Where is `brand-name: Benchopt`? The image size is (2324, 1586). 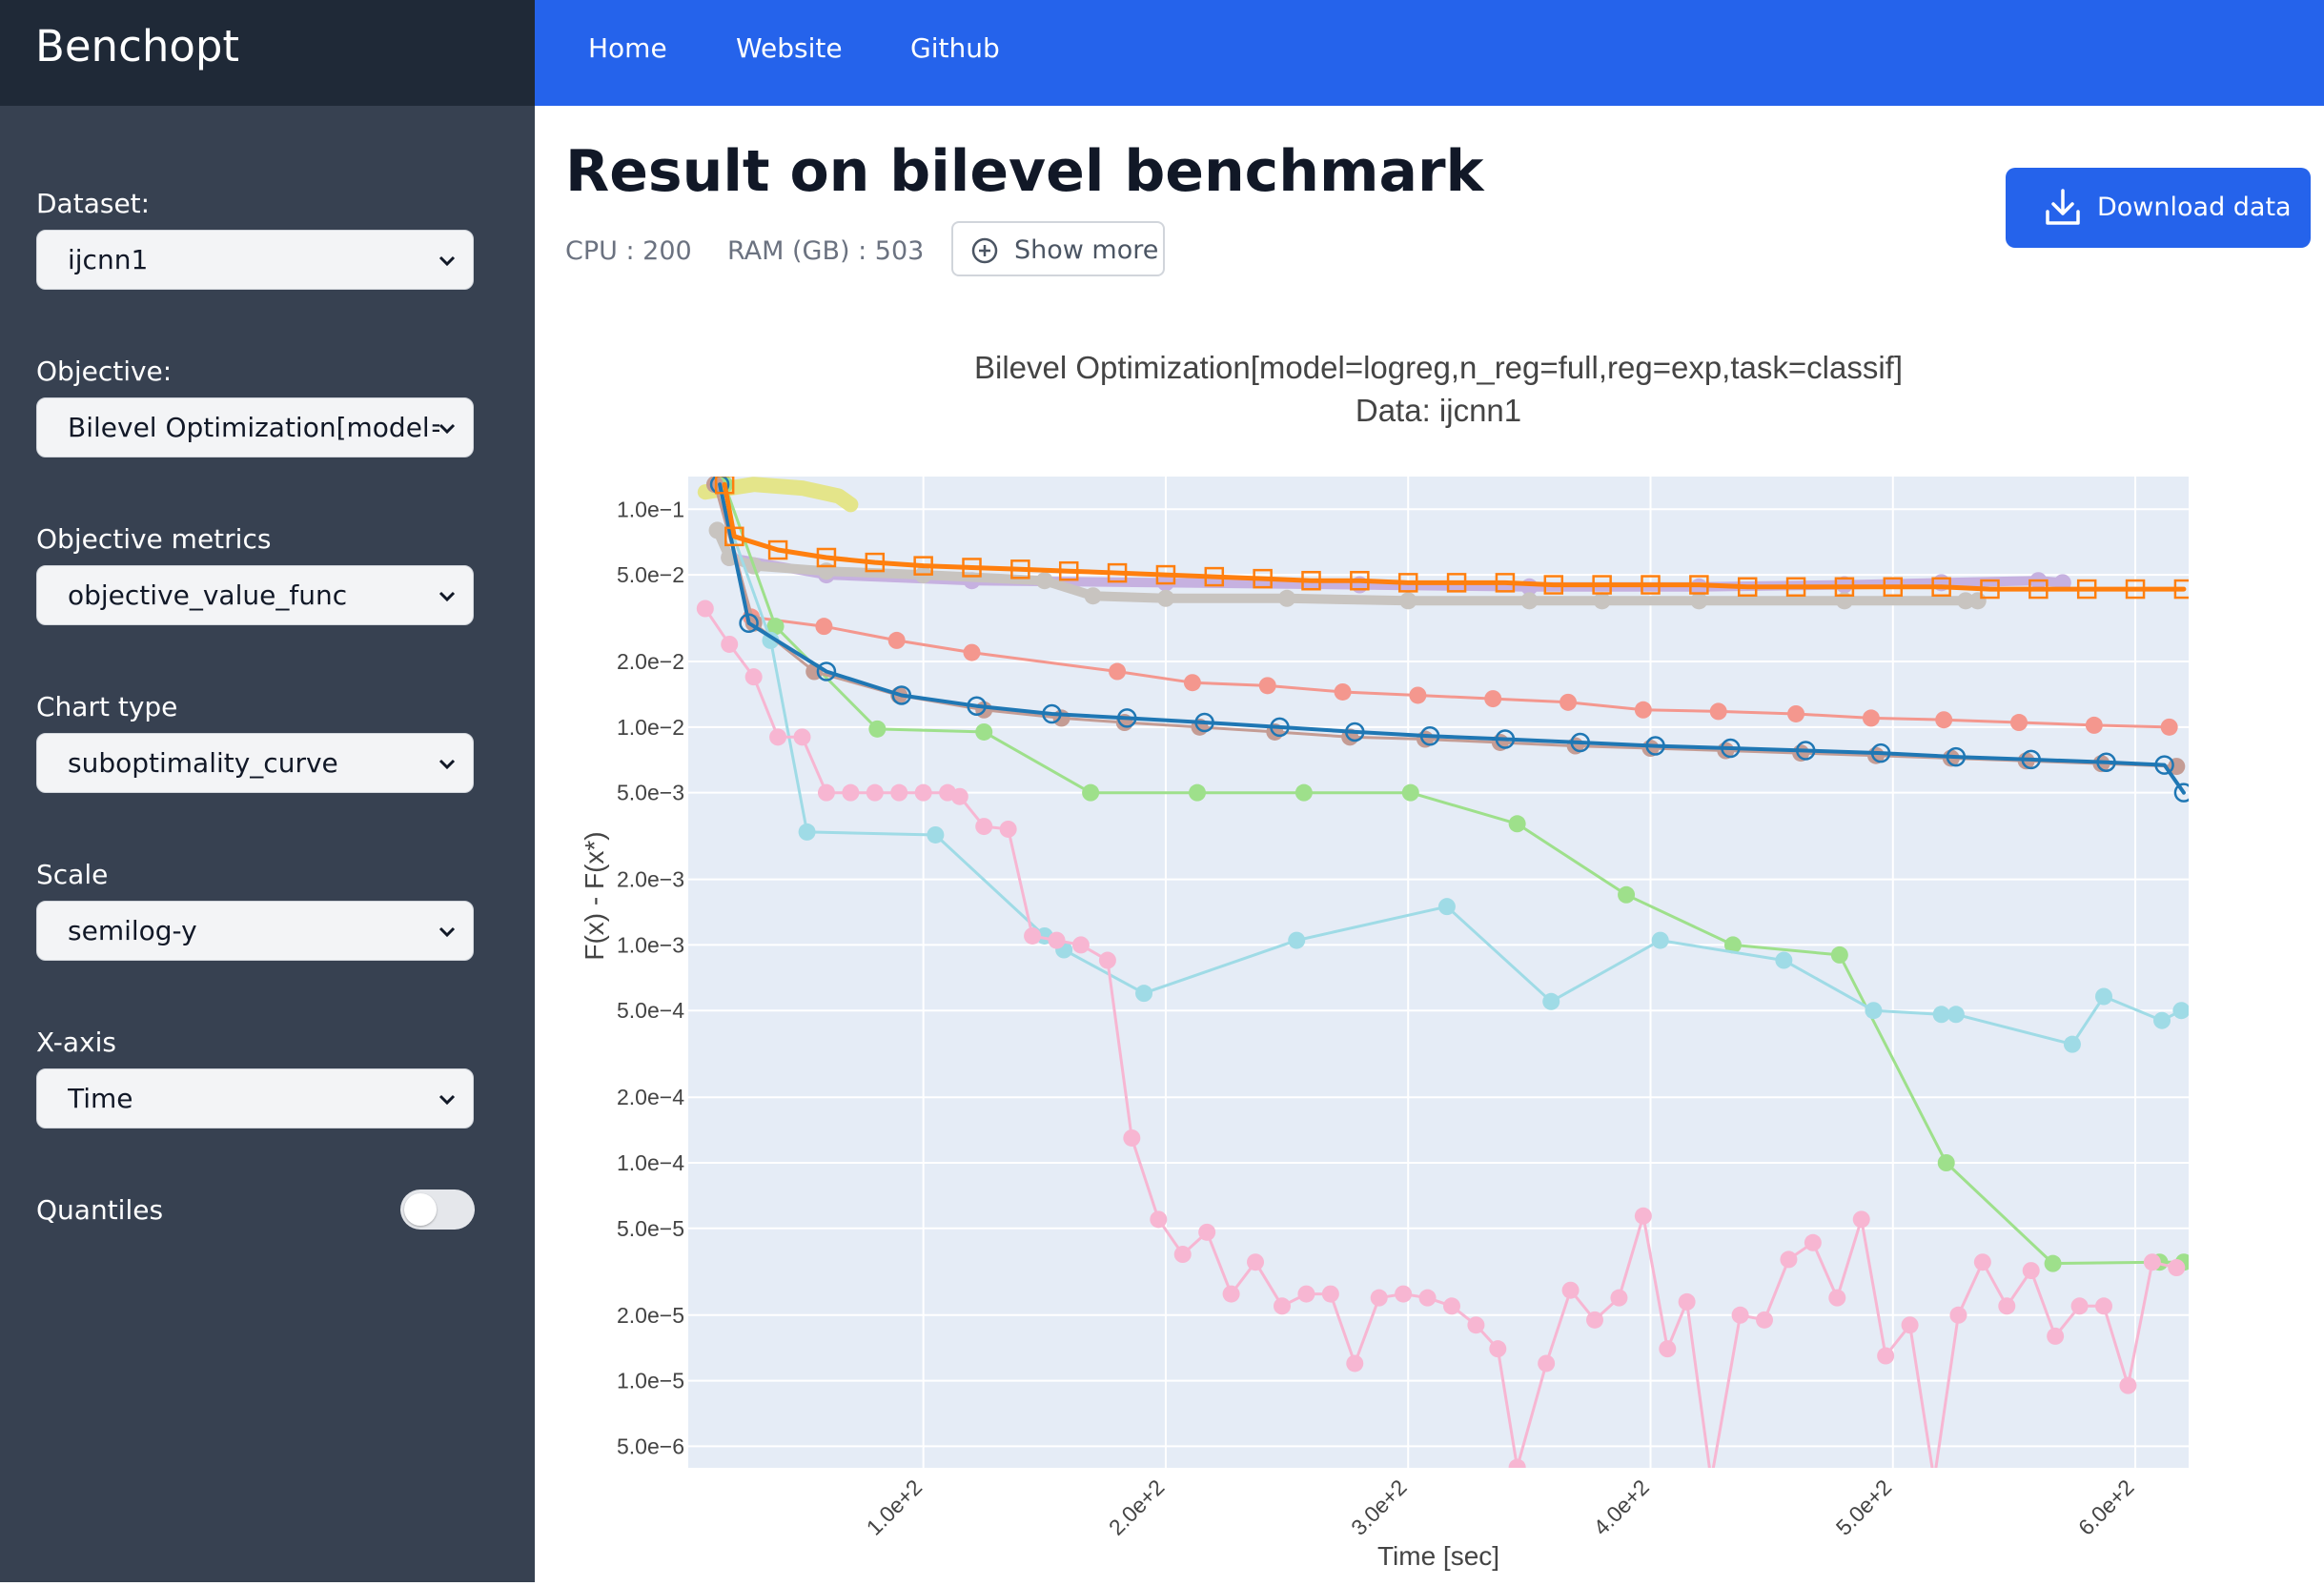 brand-name: Benchopt is located at coordinates (137, 46).